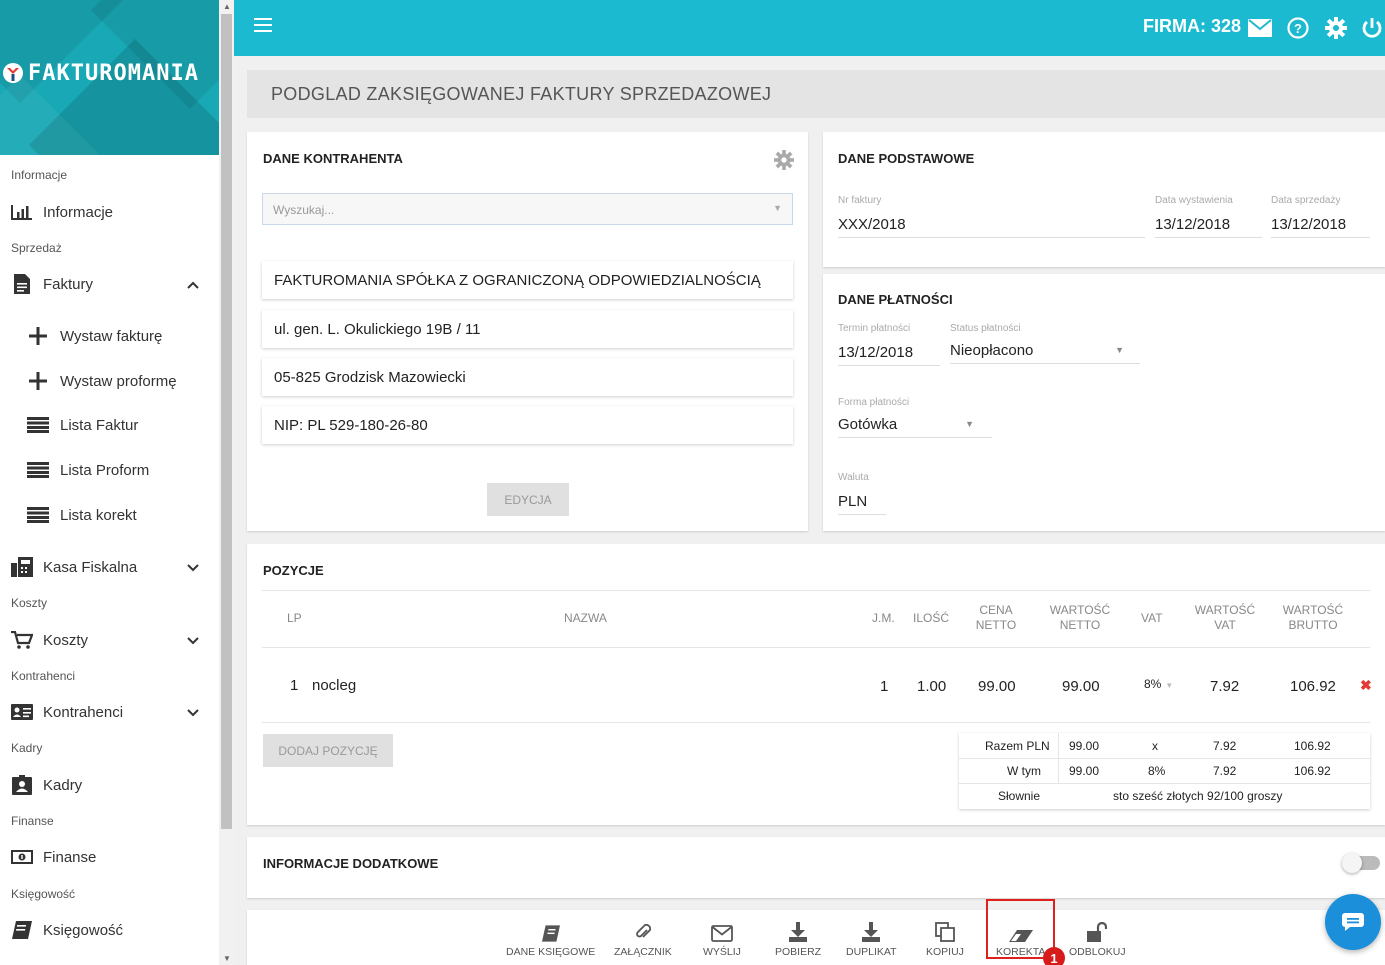 The width and height of the screenshot is (1385, 965). I want to click on scroll-down-arrow-icon: ▼, so click(227, 958).